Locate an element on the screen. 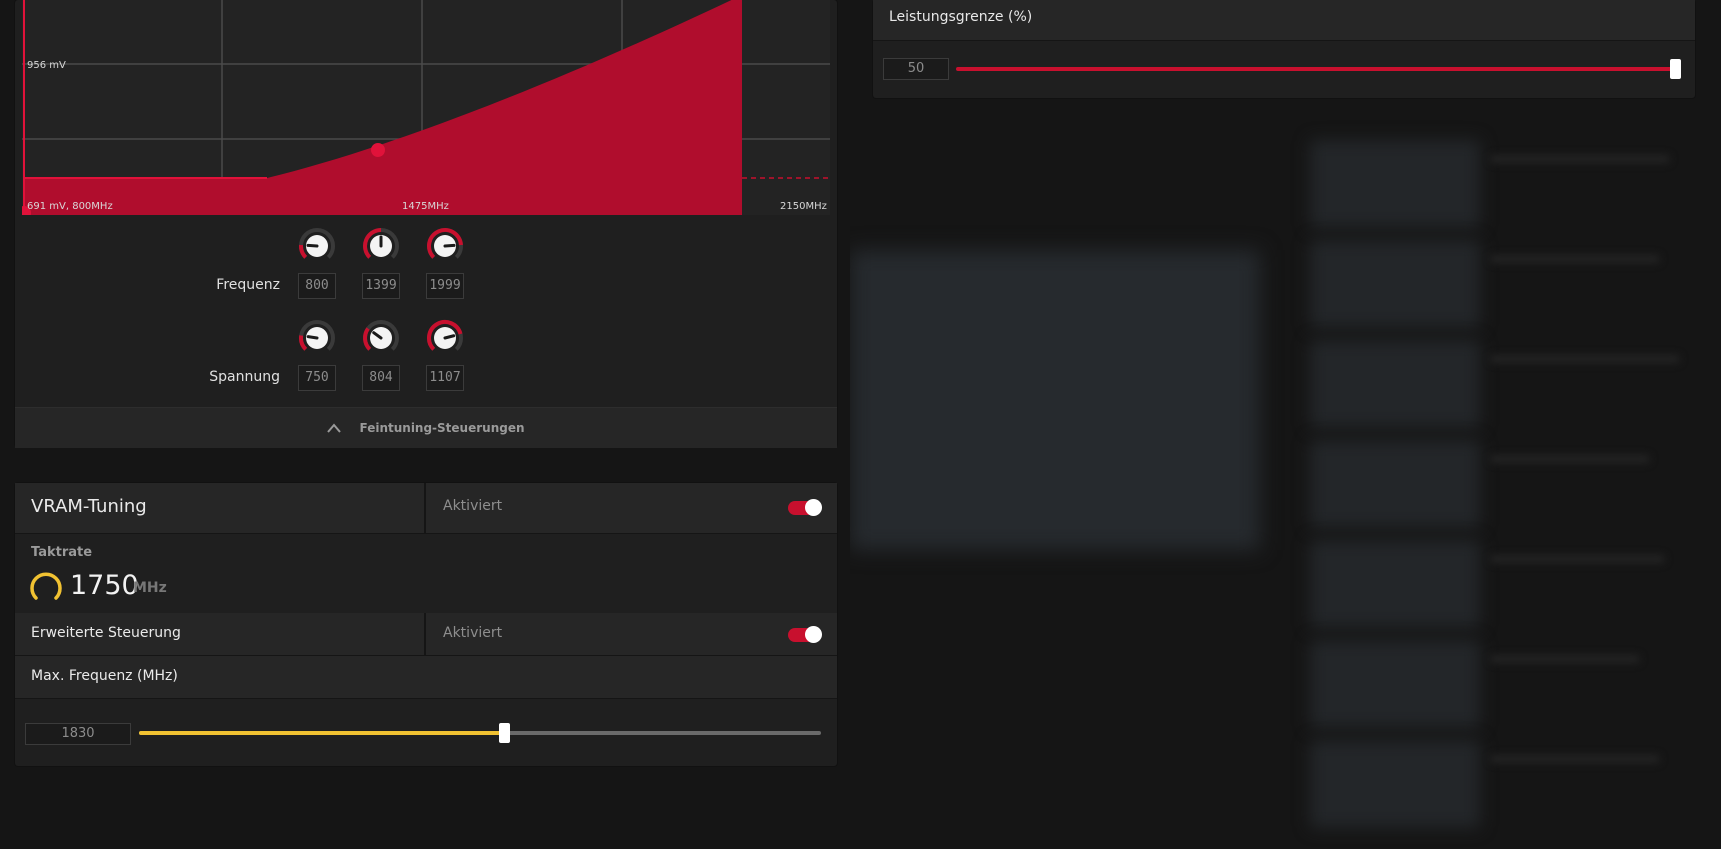 The height and width of the screenshot is (849, 1721). power-limit-input: 50 is located at coordinates (916, 69).